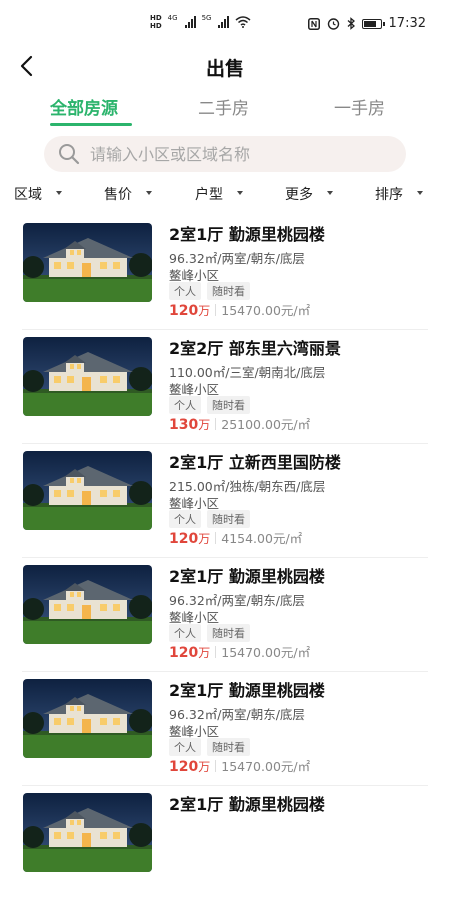  I want to click on battery-icon, so click(373, 23).